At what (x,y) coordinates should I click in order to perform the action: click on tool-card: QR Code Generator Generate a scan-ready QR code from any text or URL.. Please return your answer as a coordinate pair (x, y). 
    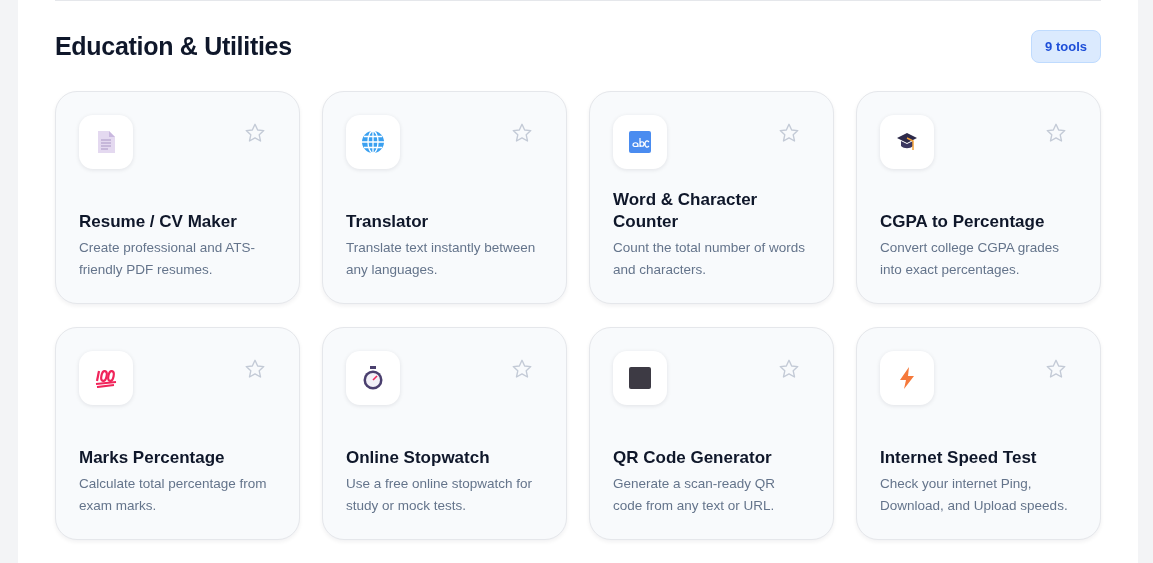
    Looking at the image, I should click on (711, 433).